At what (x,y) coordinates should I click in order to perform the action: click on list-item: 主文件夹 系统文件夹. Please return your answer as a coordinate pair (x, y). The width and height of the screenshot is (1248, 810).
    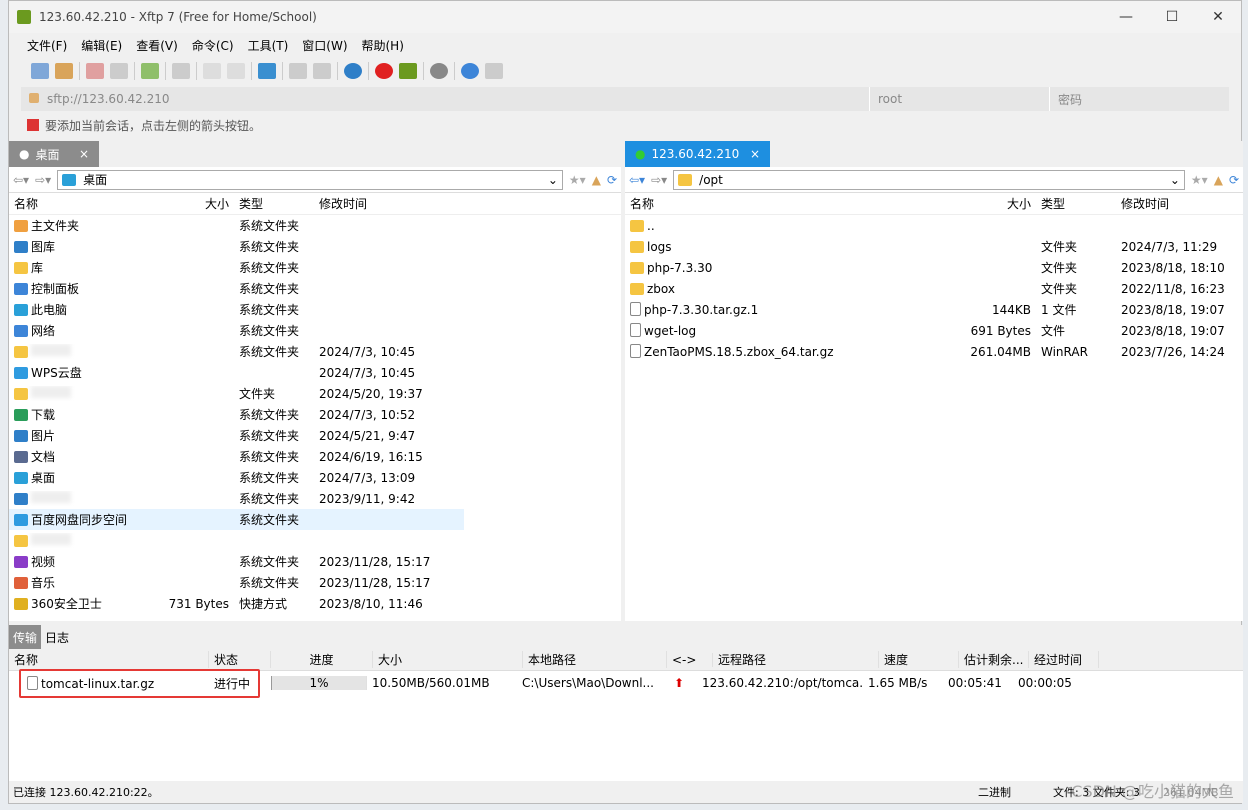
    Looking at the image, I should click on (236, 225).